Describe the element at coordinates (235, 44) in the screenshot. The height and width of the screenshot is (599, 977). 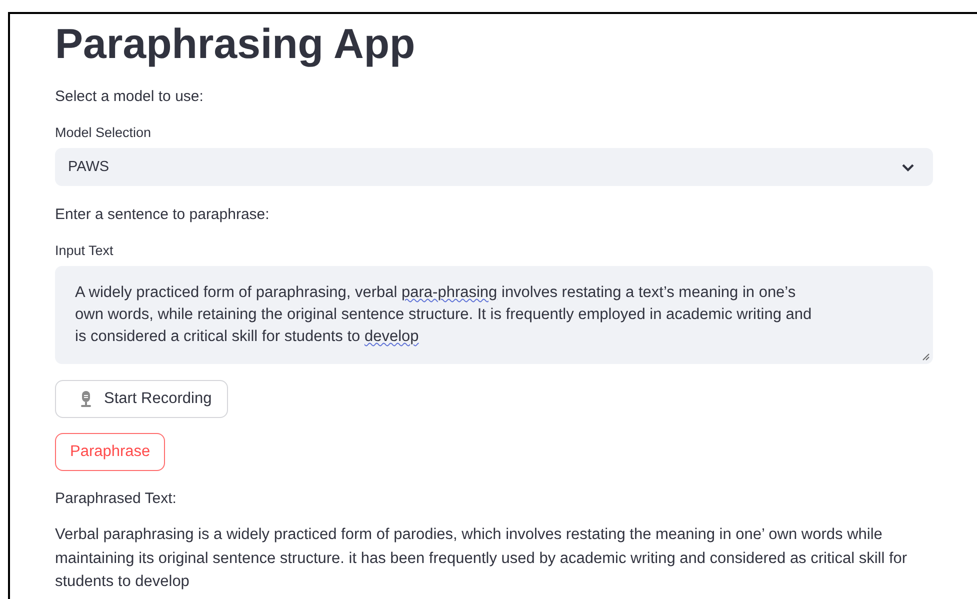
I see `page-title: Paraphrasing App` at that location.